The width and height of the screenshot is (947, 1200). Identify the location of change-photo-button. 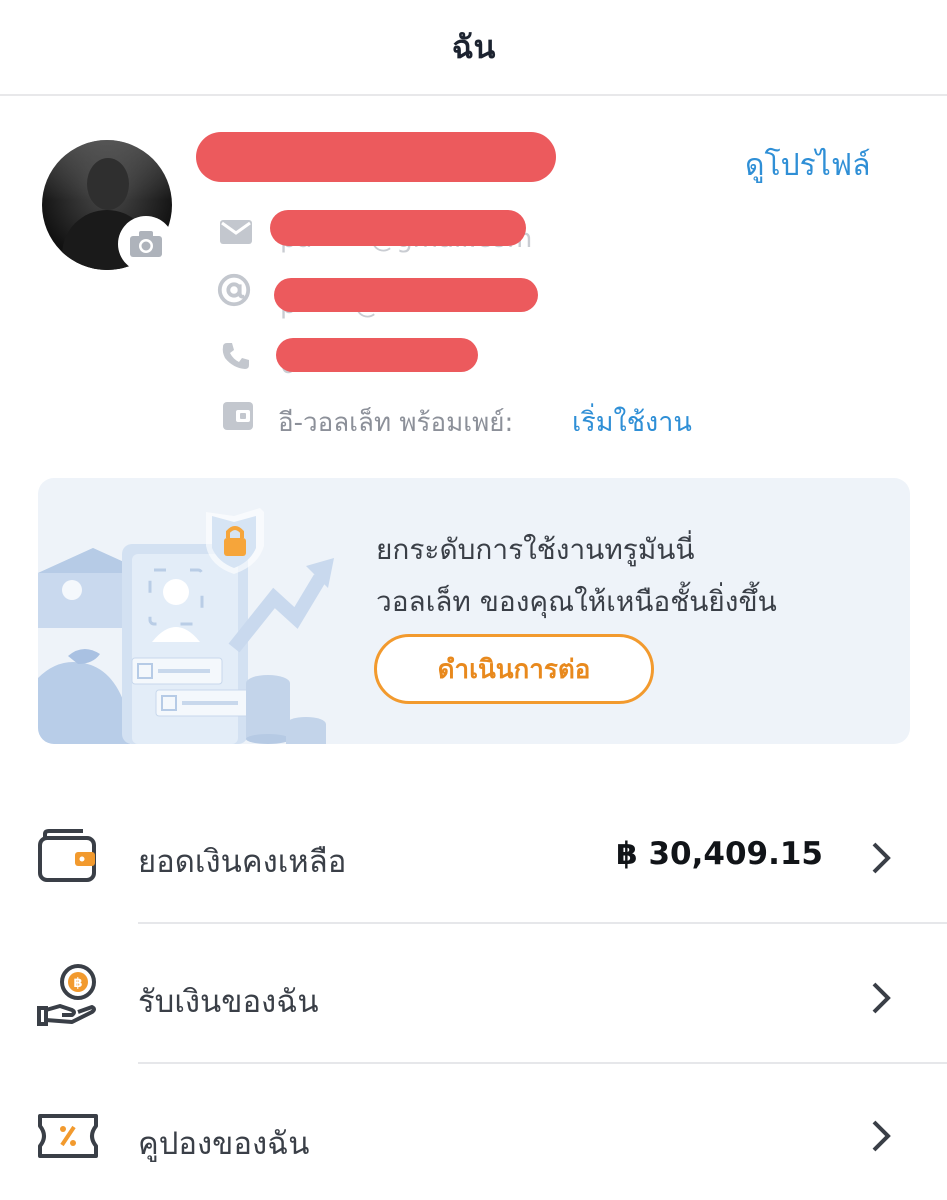
(146, 244).